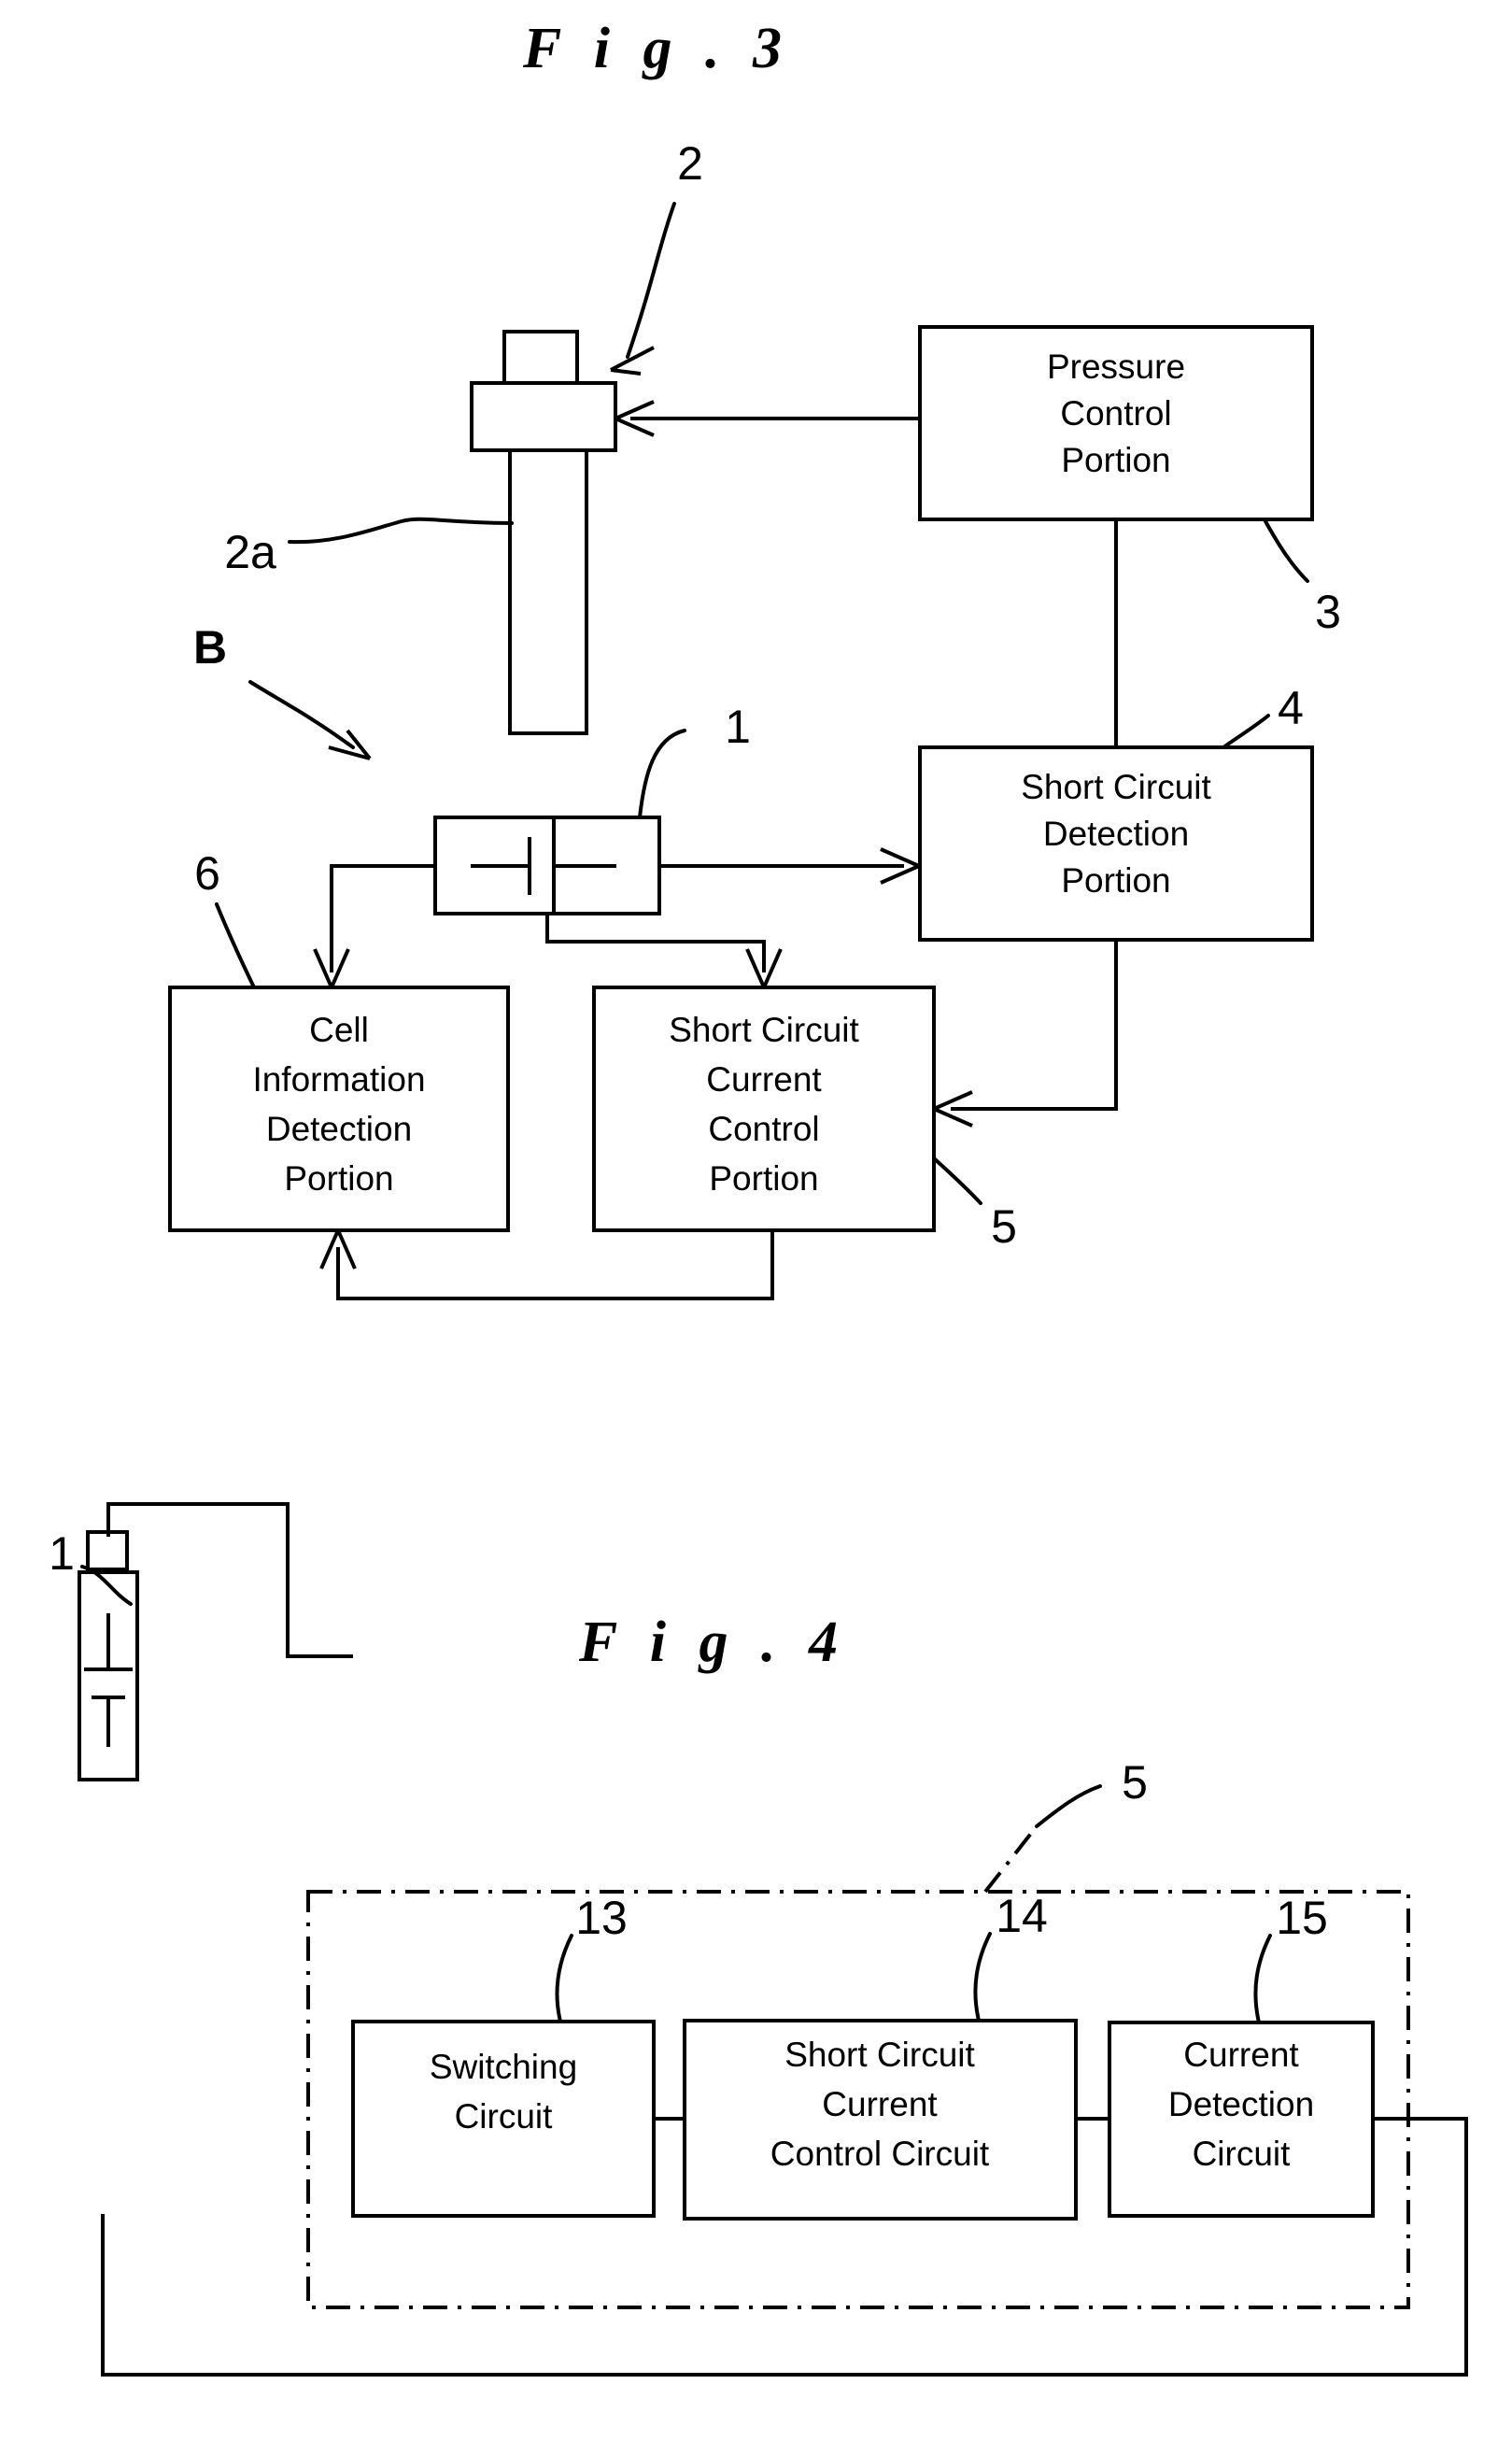 This screenshot has height=2455, width=1512. I want to click on box-sccc-line-3: Control, so click(763, 1129).